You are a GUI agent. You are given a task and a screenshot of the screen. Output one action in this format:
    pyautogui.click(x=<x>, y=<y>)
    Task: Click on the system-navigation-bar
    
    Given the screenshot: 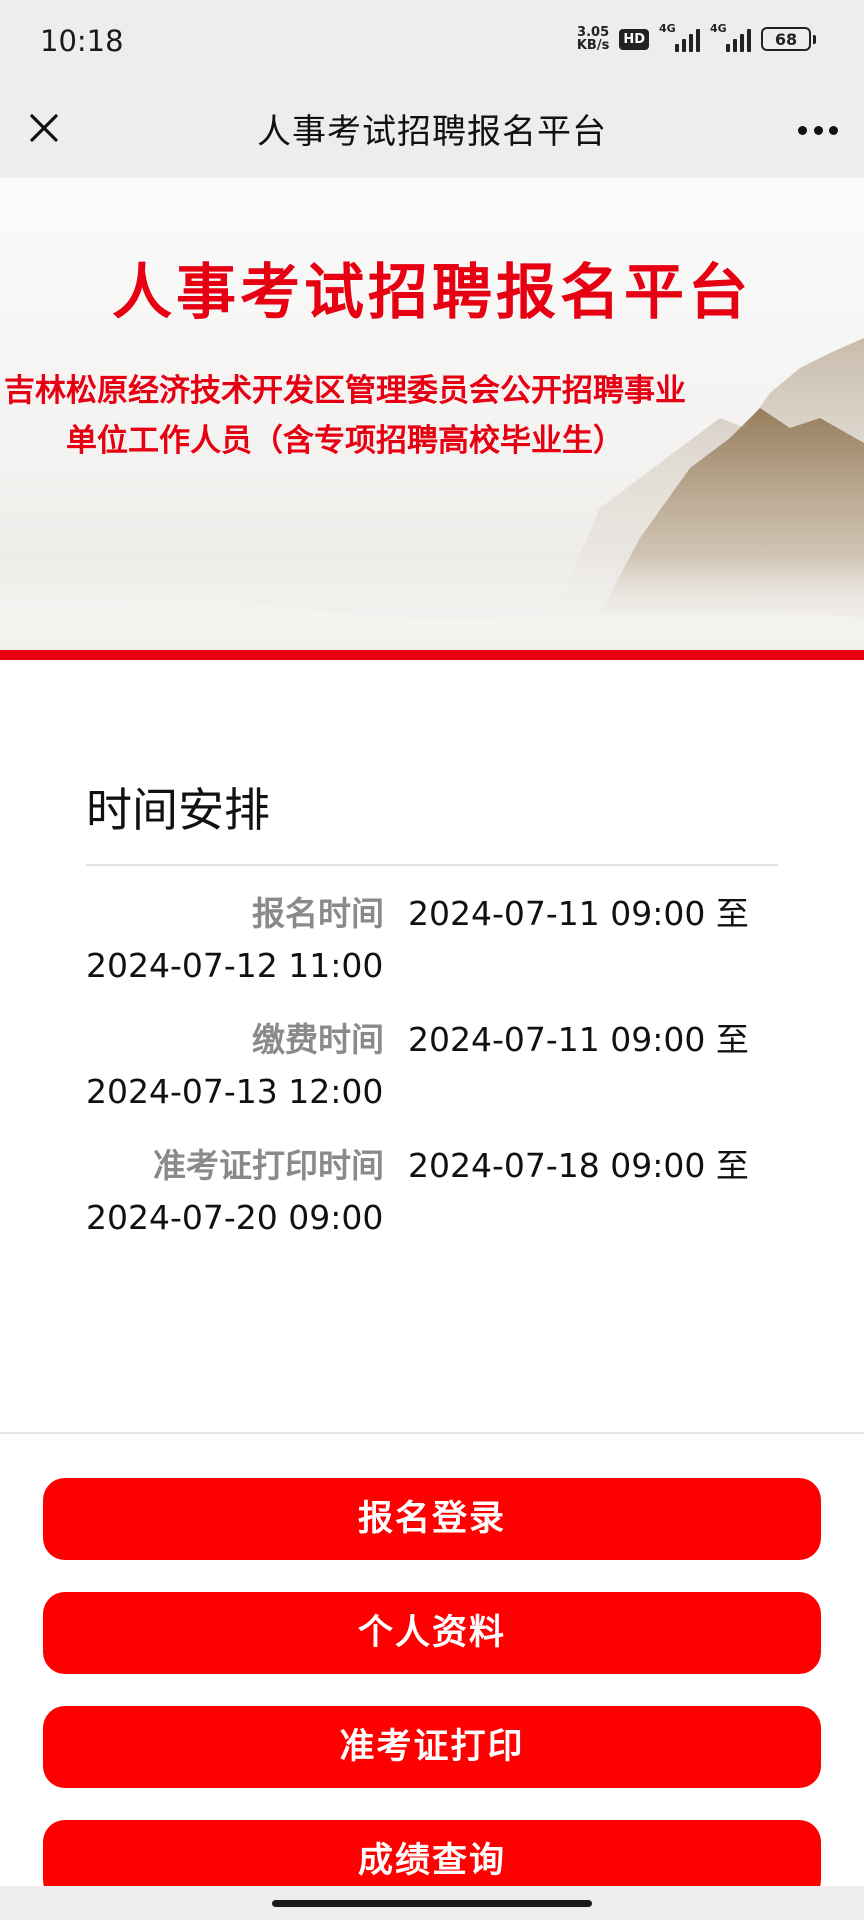 What is the action you would take?
    pyautogui.click(x=432, y=1903)
    